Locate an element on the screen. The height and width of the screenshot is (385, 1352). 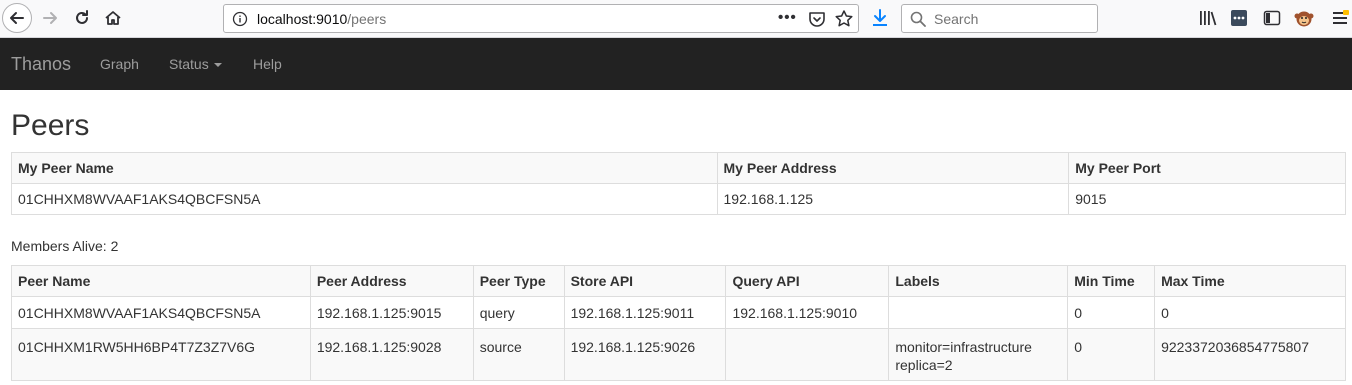
peer-max-time: 0 is located at coordinates (1250, 312).